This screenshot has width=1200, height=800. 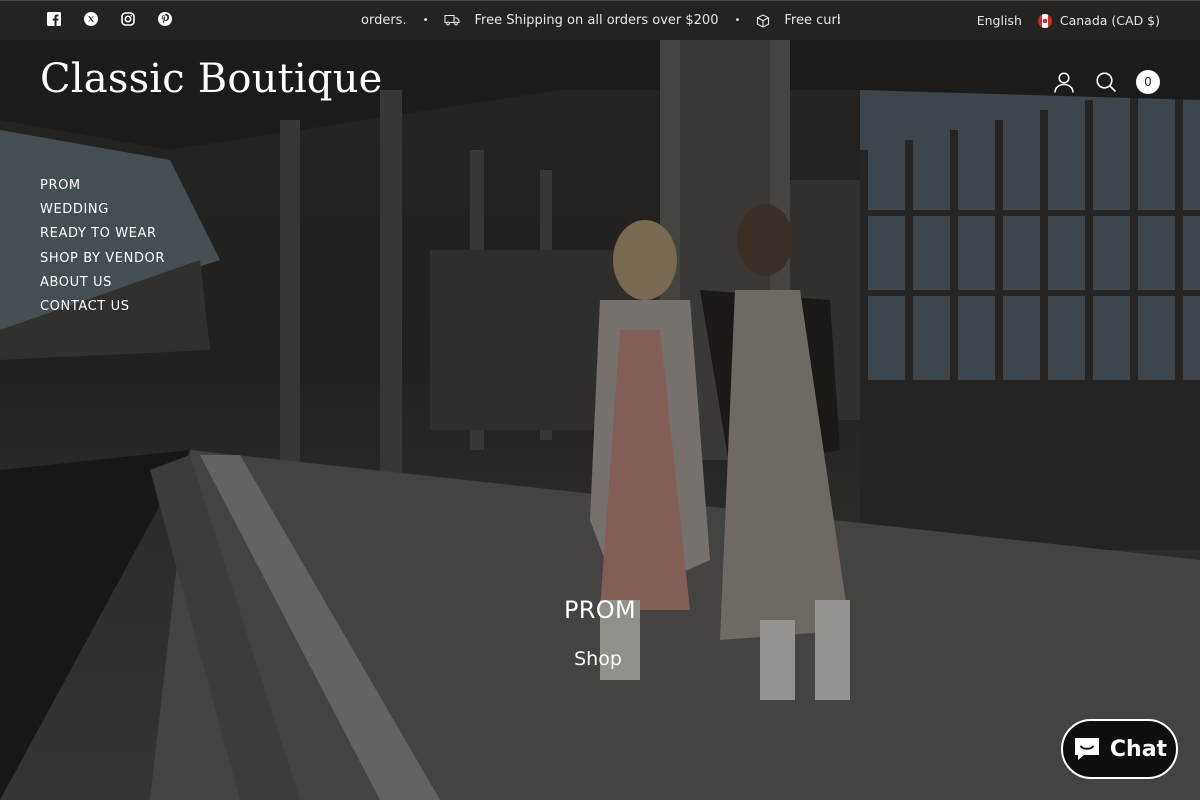 What do you see at coordinates (102, 186) in the screenshot?
I see `nav-item-prom: PROM` at bounding box center [102, 186].